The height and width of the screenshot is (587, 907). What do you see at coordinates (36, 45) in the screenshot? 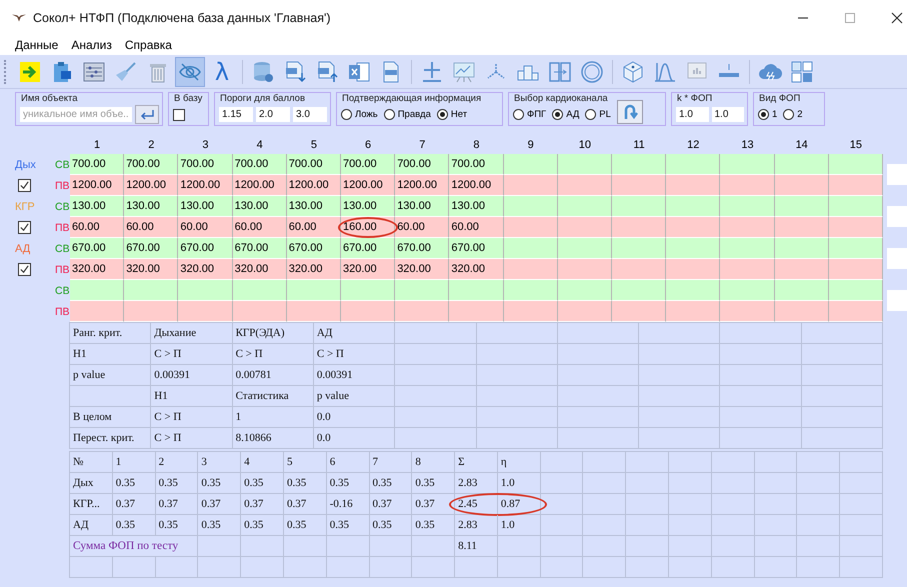
I see `menu-item: Данные` at bounding box center [36, 45].